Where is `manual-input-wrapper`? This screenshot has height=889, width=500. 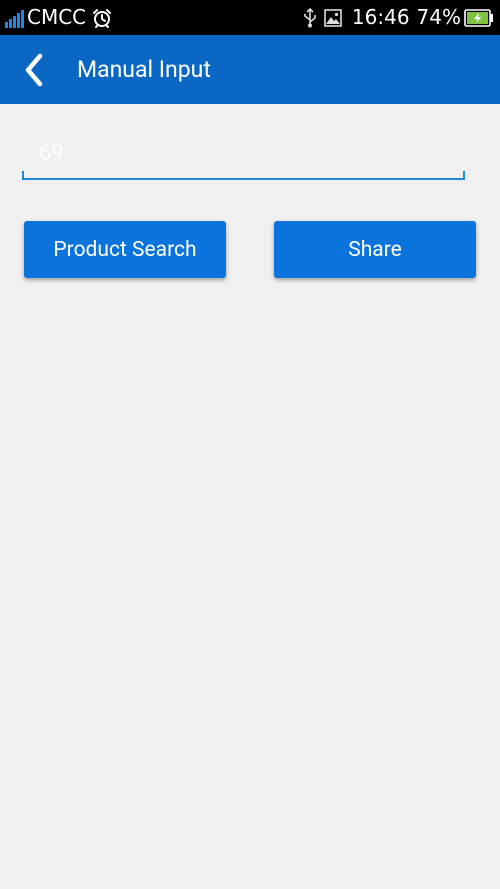 manual-input-wrapper is located at coordinates (243, 155).